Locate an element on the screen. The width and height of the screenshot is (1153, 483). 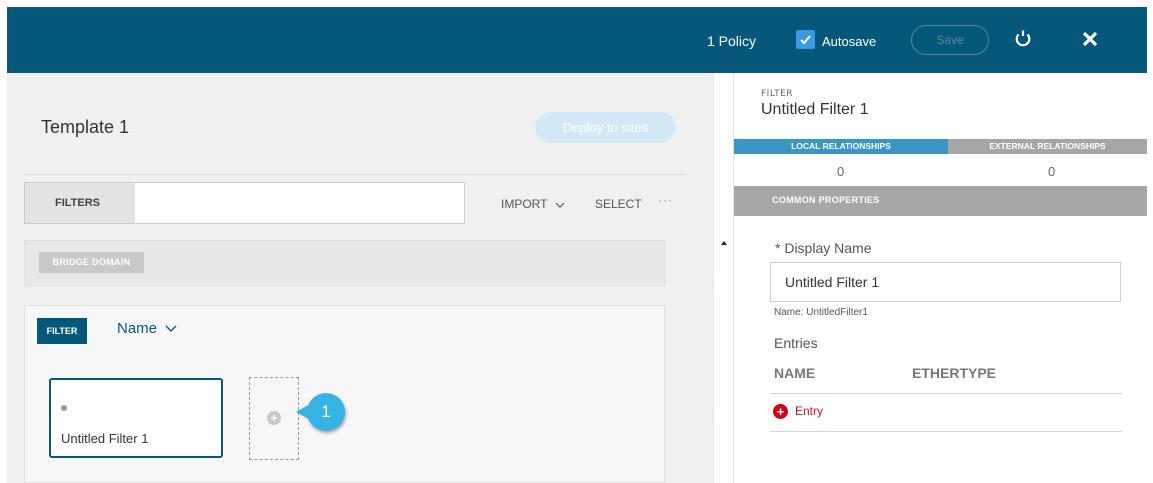
display-name-input is located at coordinates (945, 282).